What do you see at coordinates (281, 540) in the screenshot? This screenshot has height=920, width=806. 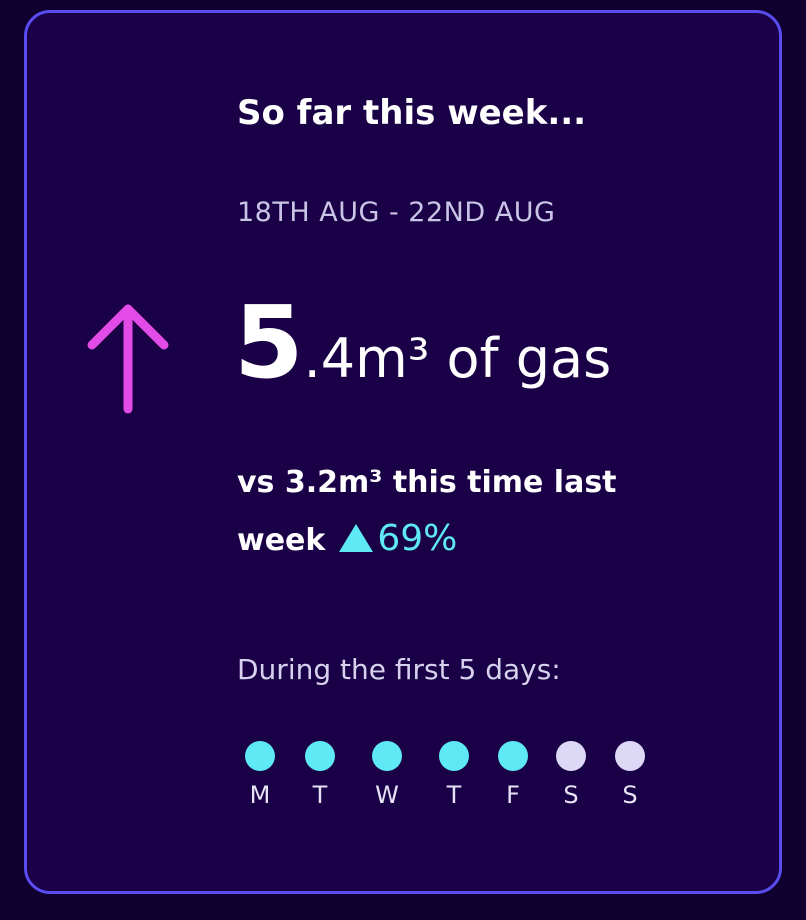 I see `comparison-text-line2: week` at bounding box center [281, 540].